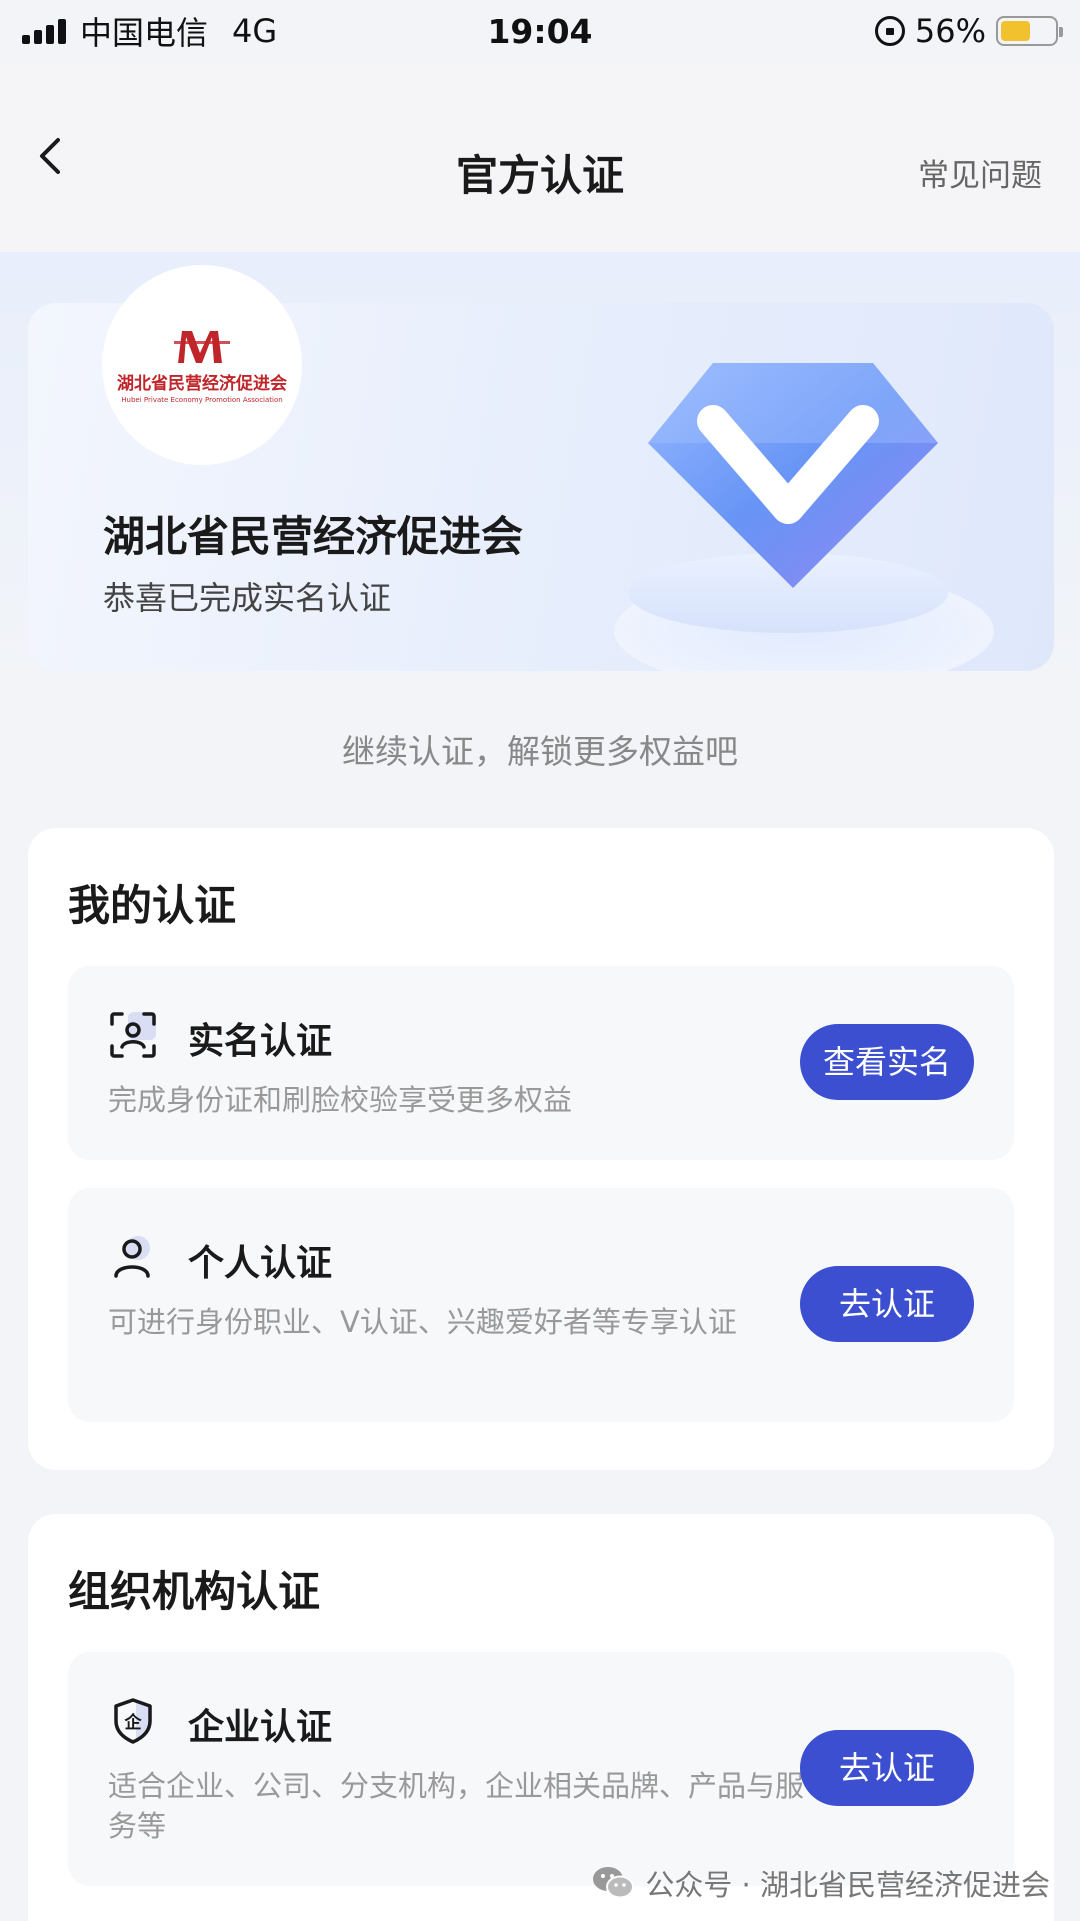 Image resolution: width=1080 pixels, height=1921 pixels. Describe the element at coordinates (980, 172) in the screenshot. I see `faq-link: 常见问题` at that location.